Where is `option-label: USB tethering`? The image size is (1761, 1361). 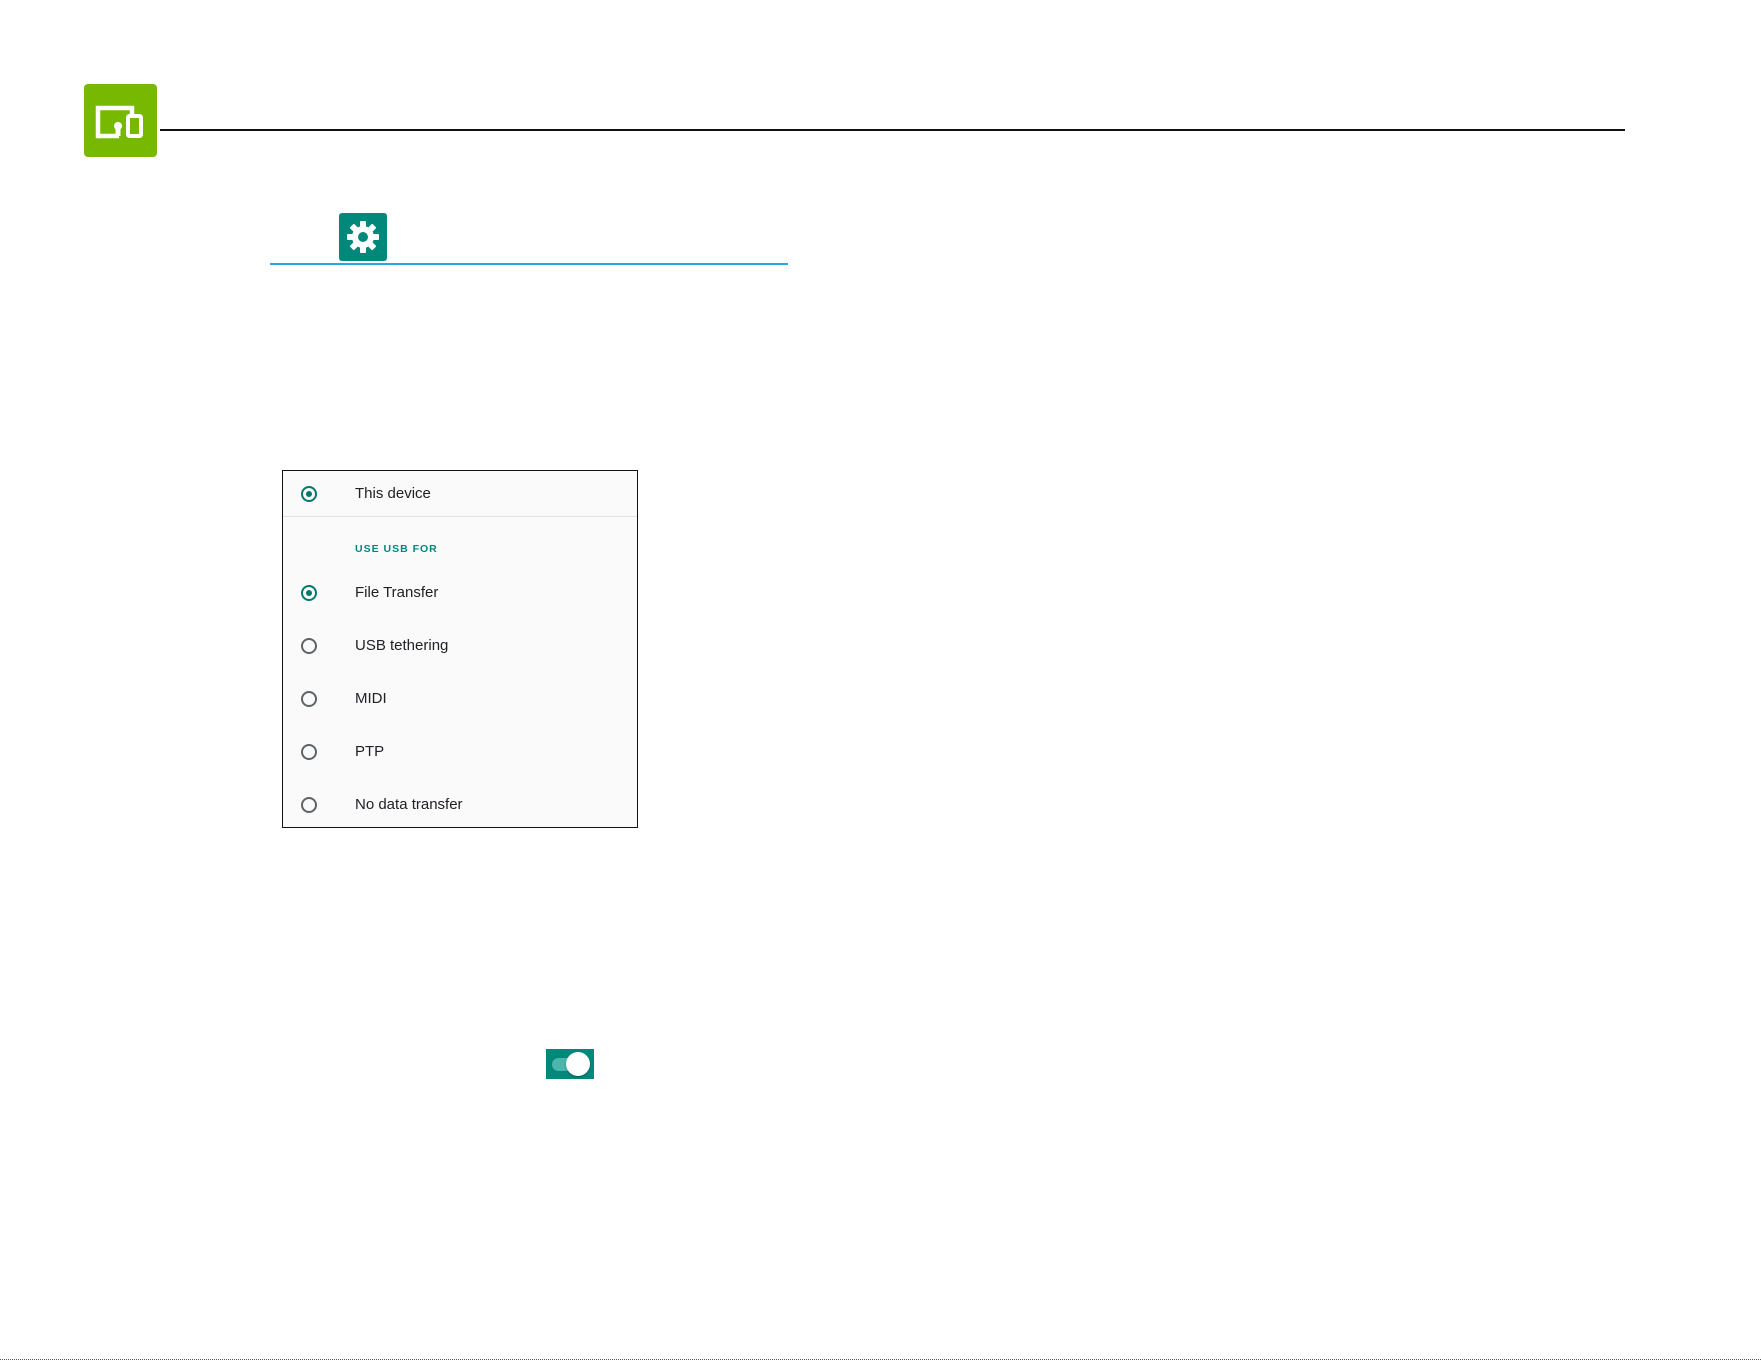
option-label: USB tethering is located at coordinates (402, 645).